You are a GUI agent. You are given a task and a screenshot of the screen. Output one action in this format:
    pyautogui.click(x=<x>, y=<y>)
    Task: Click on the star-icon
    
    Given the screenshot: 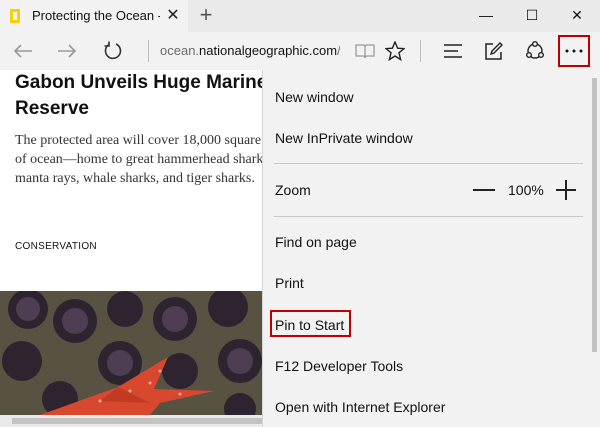 What is the action you would take?
    pyautogui.click(x=395, y=51)
    